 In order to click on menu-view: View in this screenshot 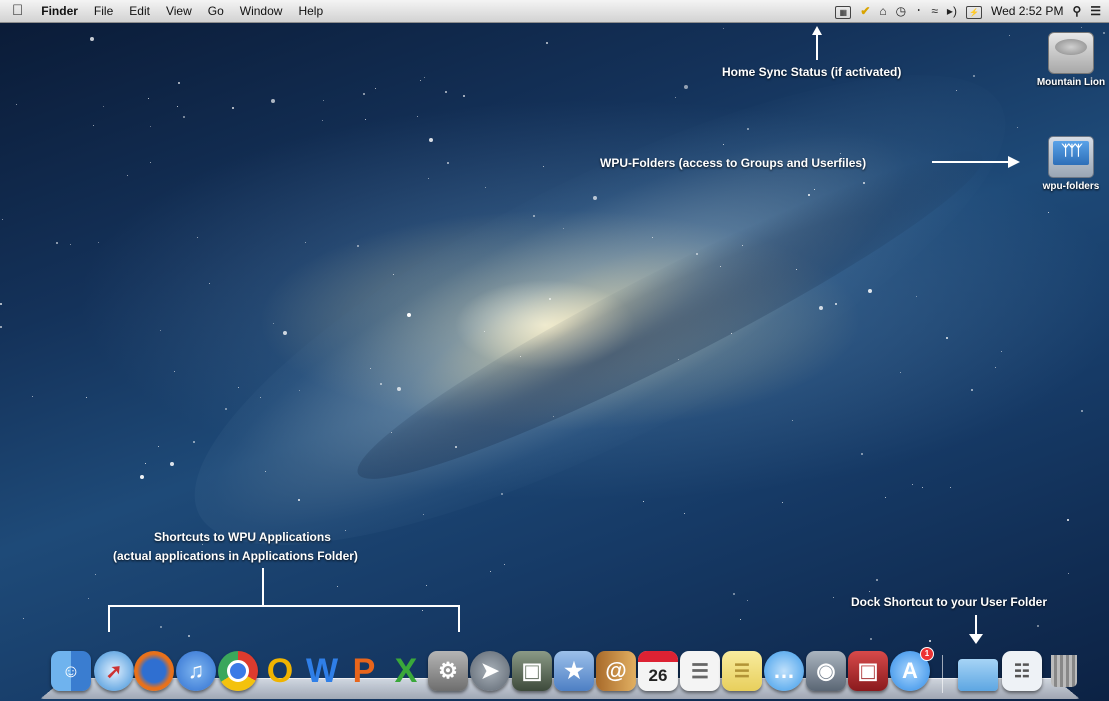, I will do `click(179, 11)`.